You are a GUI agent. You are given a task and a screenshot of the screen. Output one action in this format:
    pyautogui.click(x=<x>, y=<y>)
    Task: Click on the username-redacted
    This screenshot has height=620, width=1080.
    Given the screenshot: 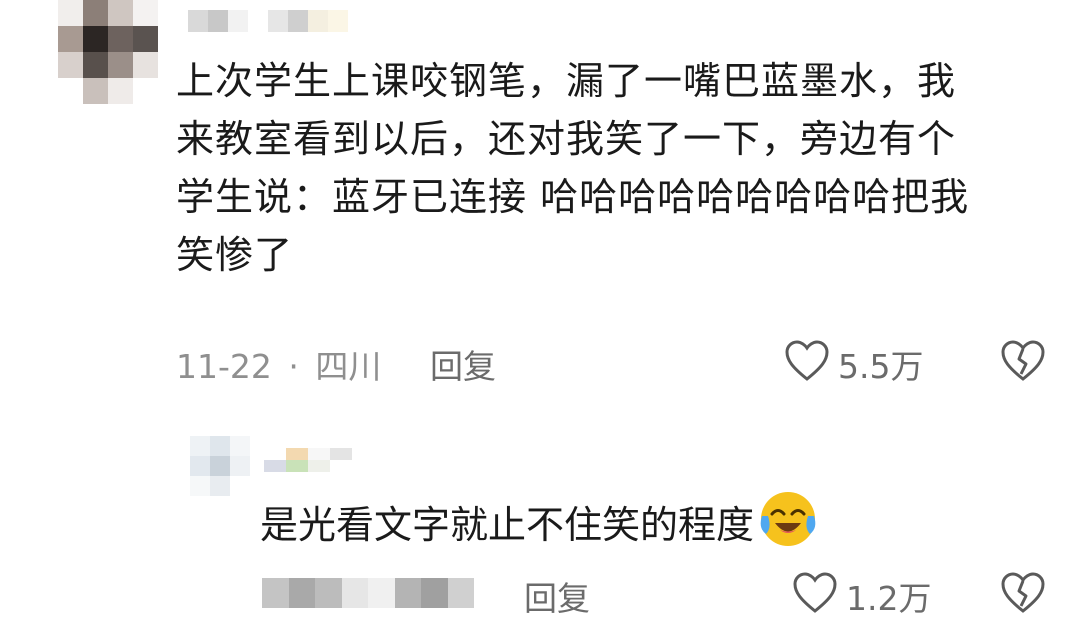 What is the action you would take?
    pyautogui.click(x=268, y=21)
    